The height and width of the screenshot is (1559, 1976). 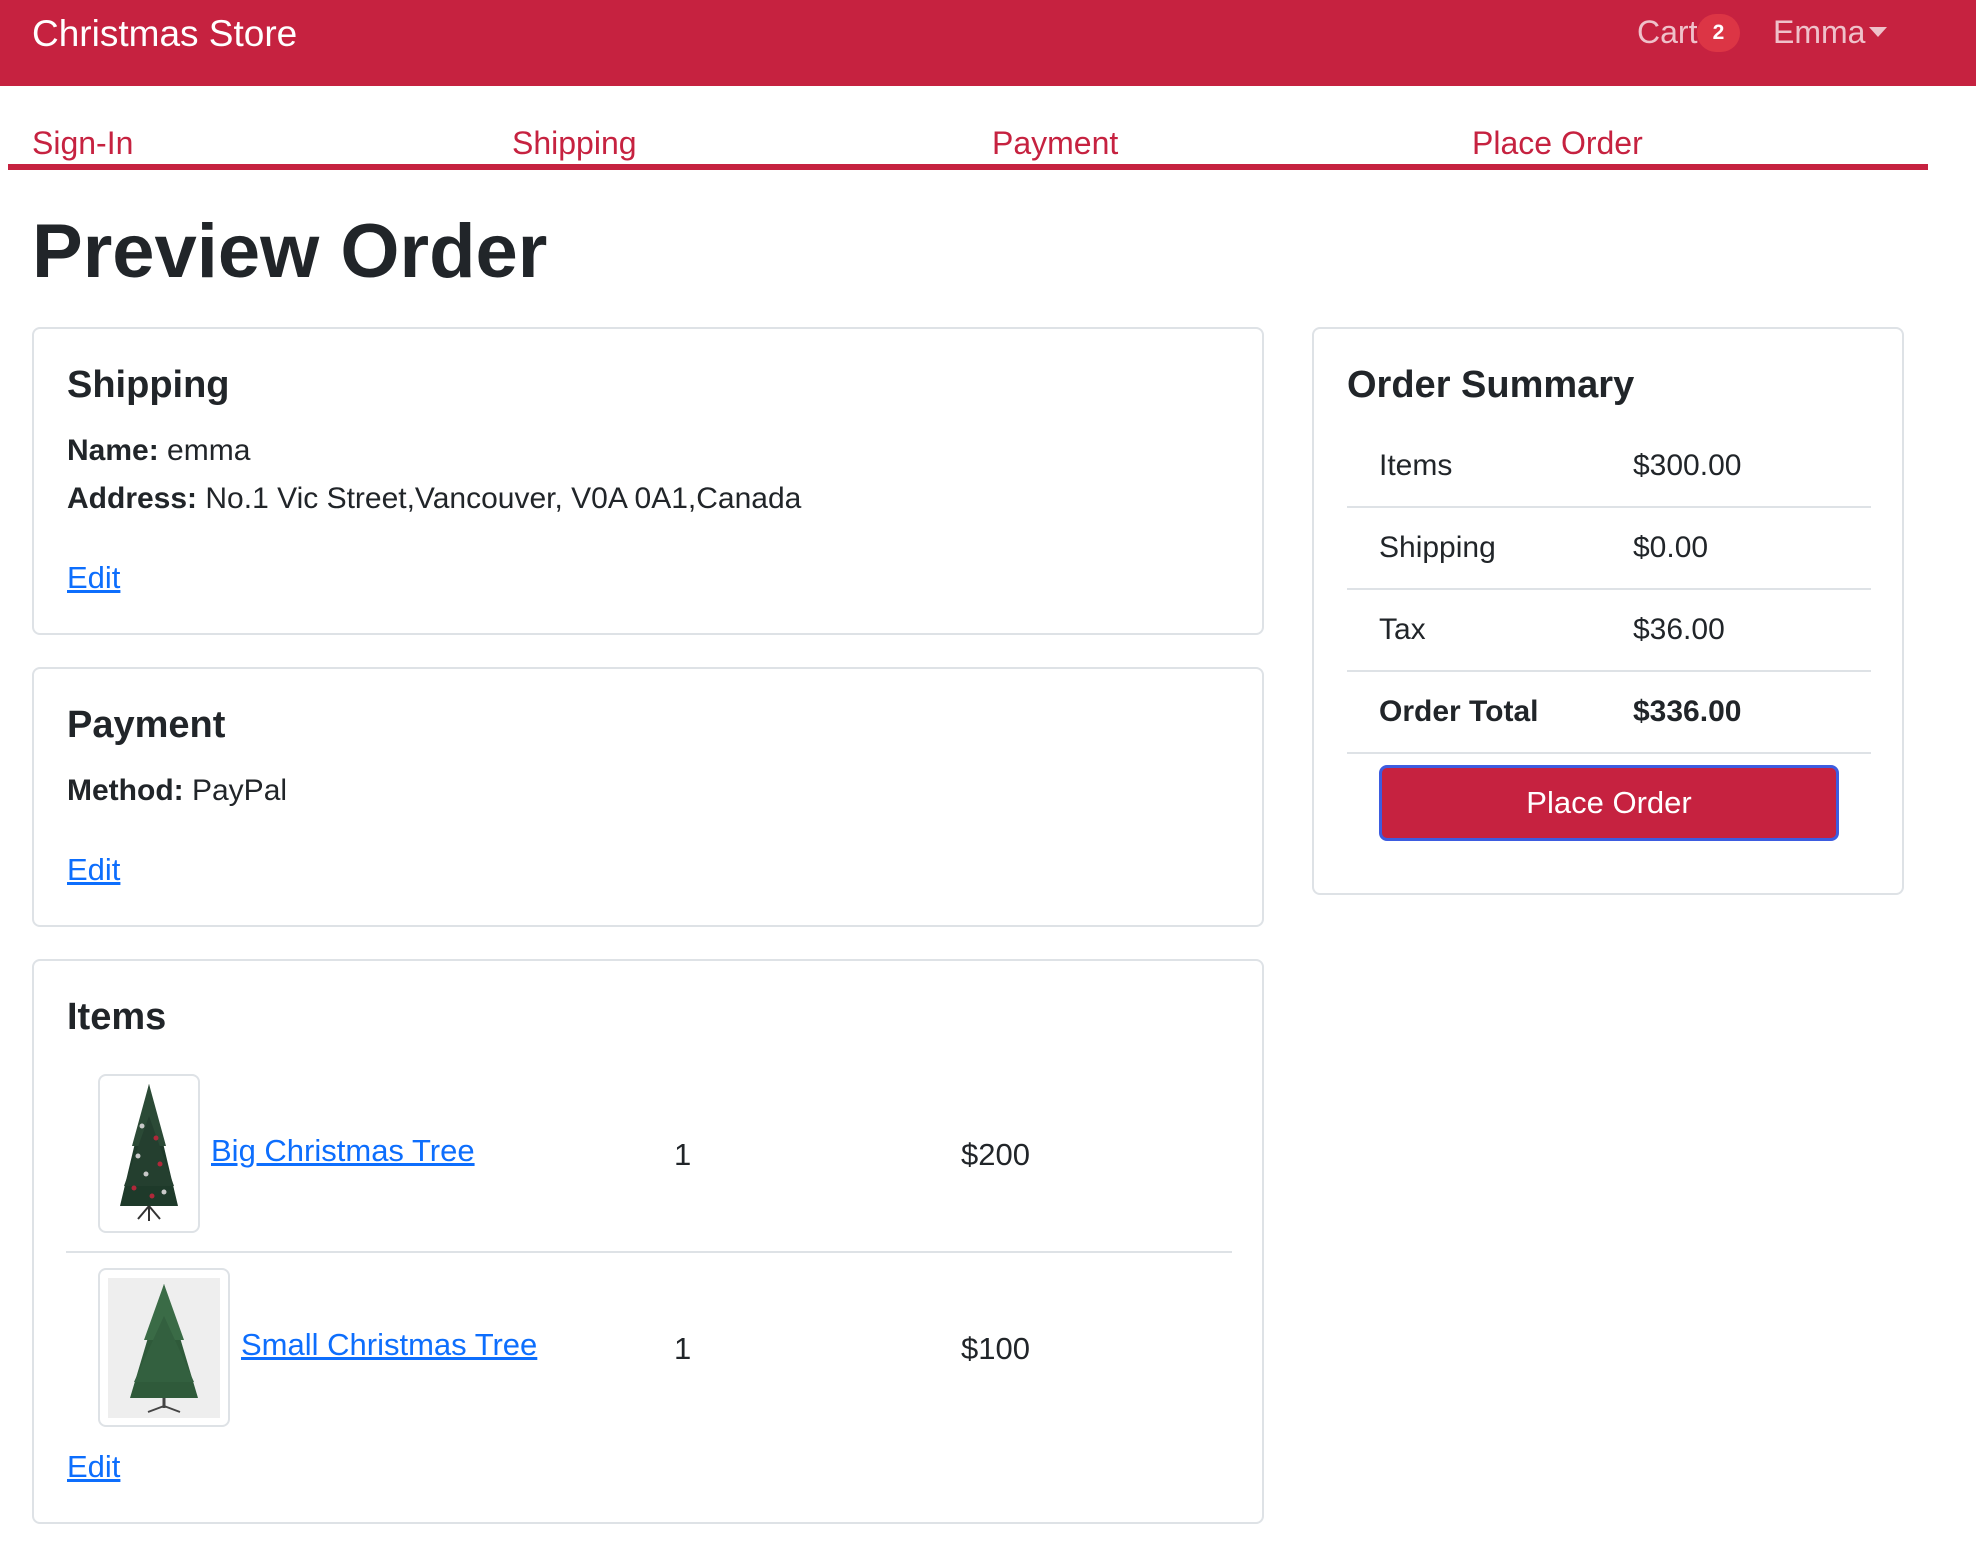 I want to click on item-price: $100, so click(x=995, y=1348).